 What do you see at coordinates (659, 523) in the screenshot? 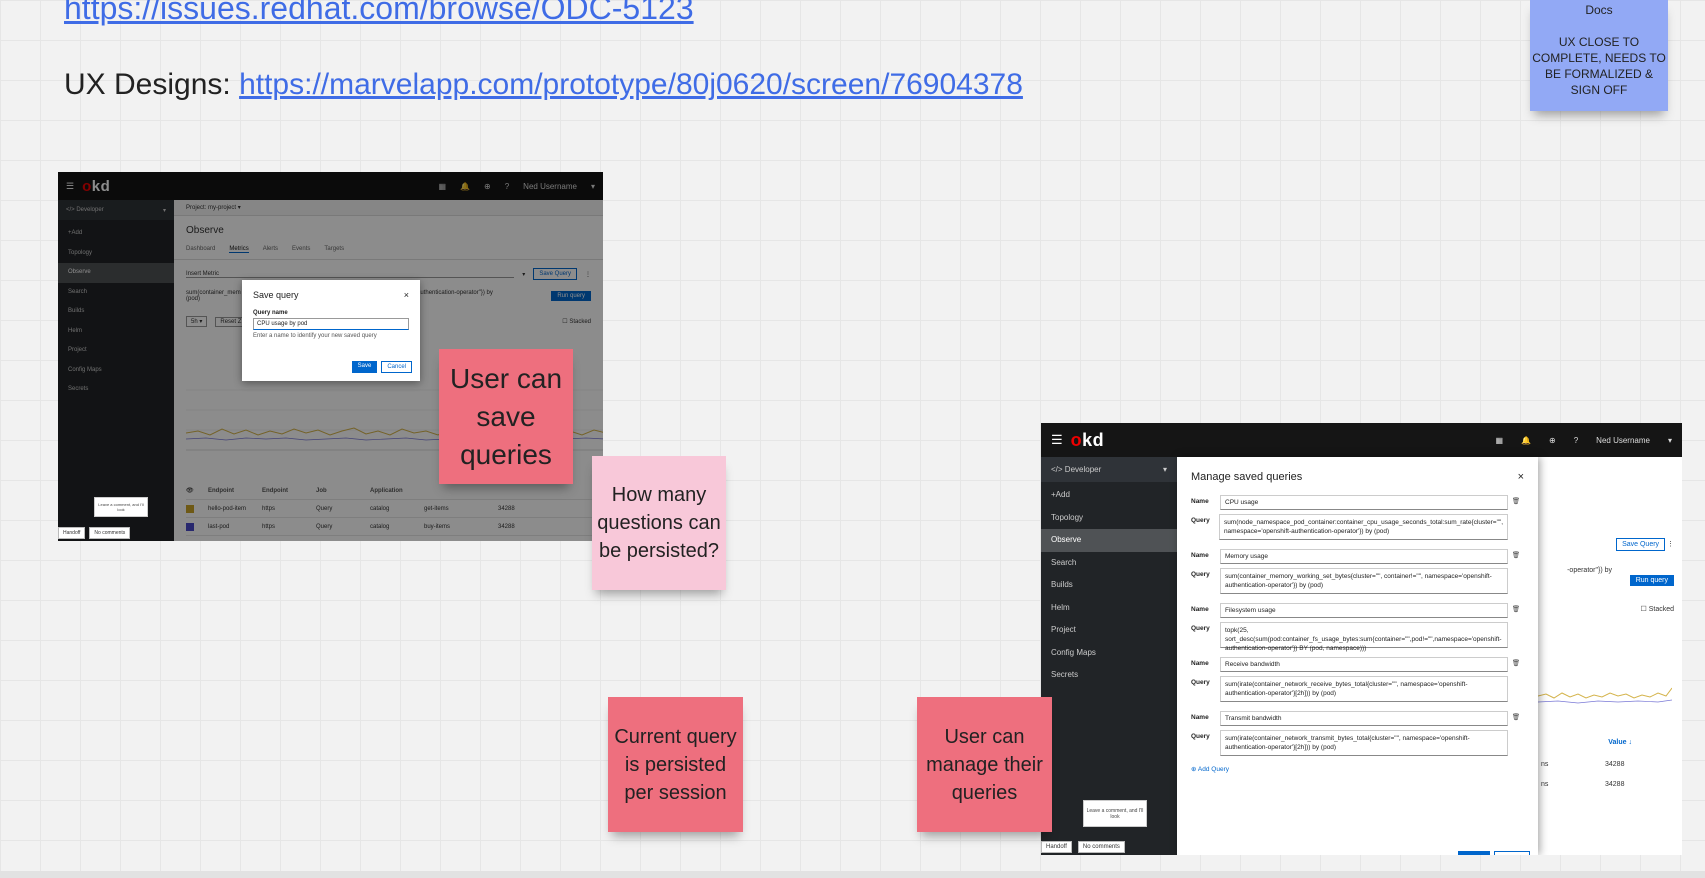
I see `sticky-note-how-many: How many questions can be persisted?` at bounding box center [659, 523].